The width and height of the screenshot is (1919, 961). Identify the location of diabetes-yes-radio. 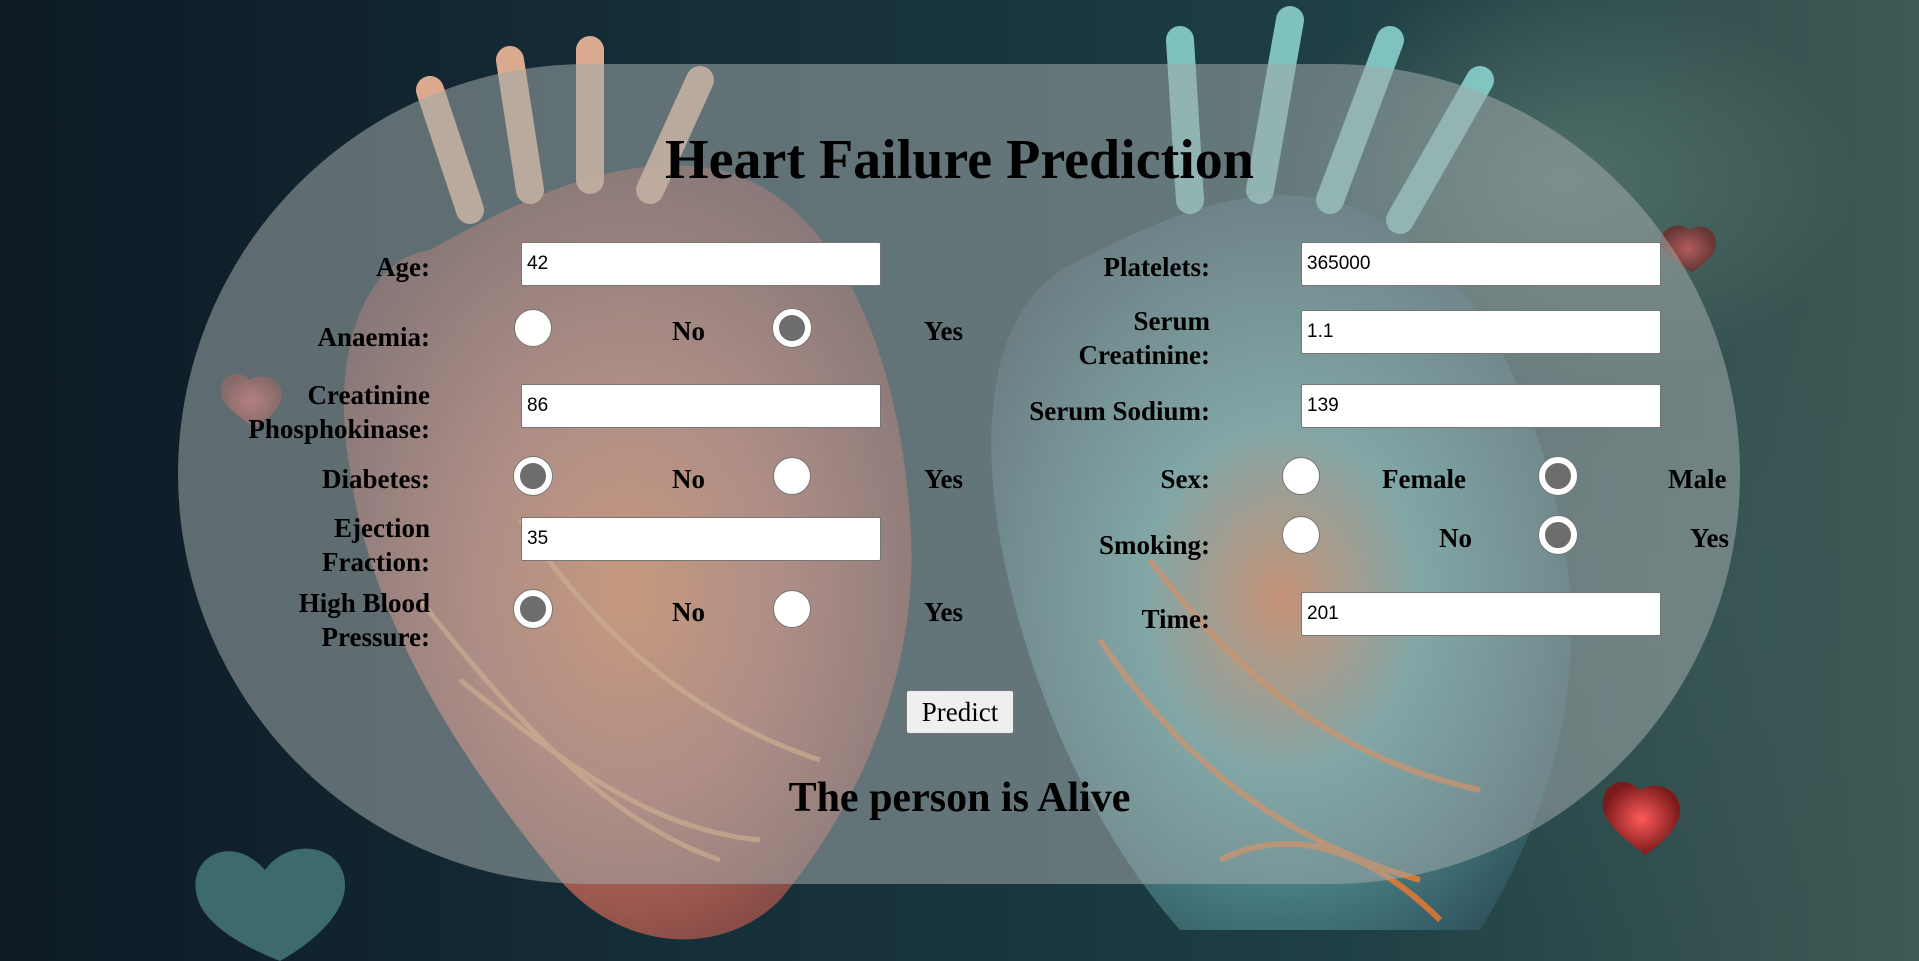
(792, 476).